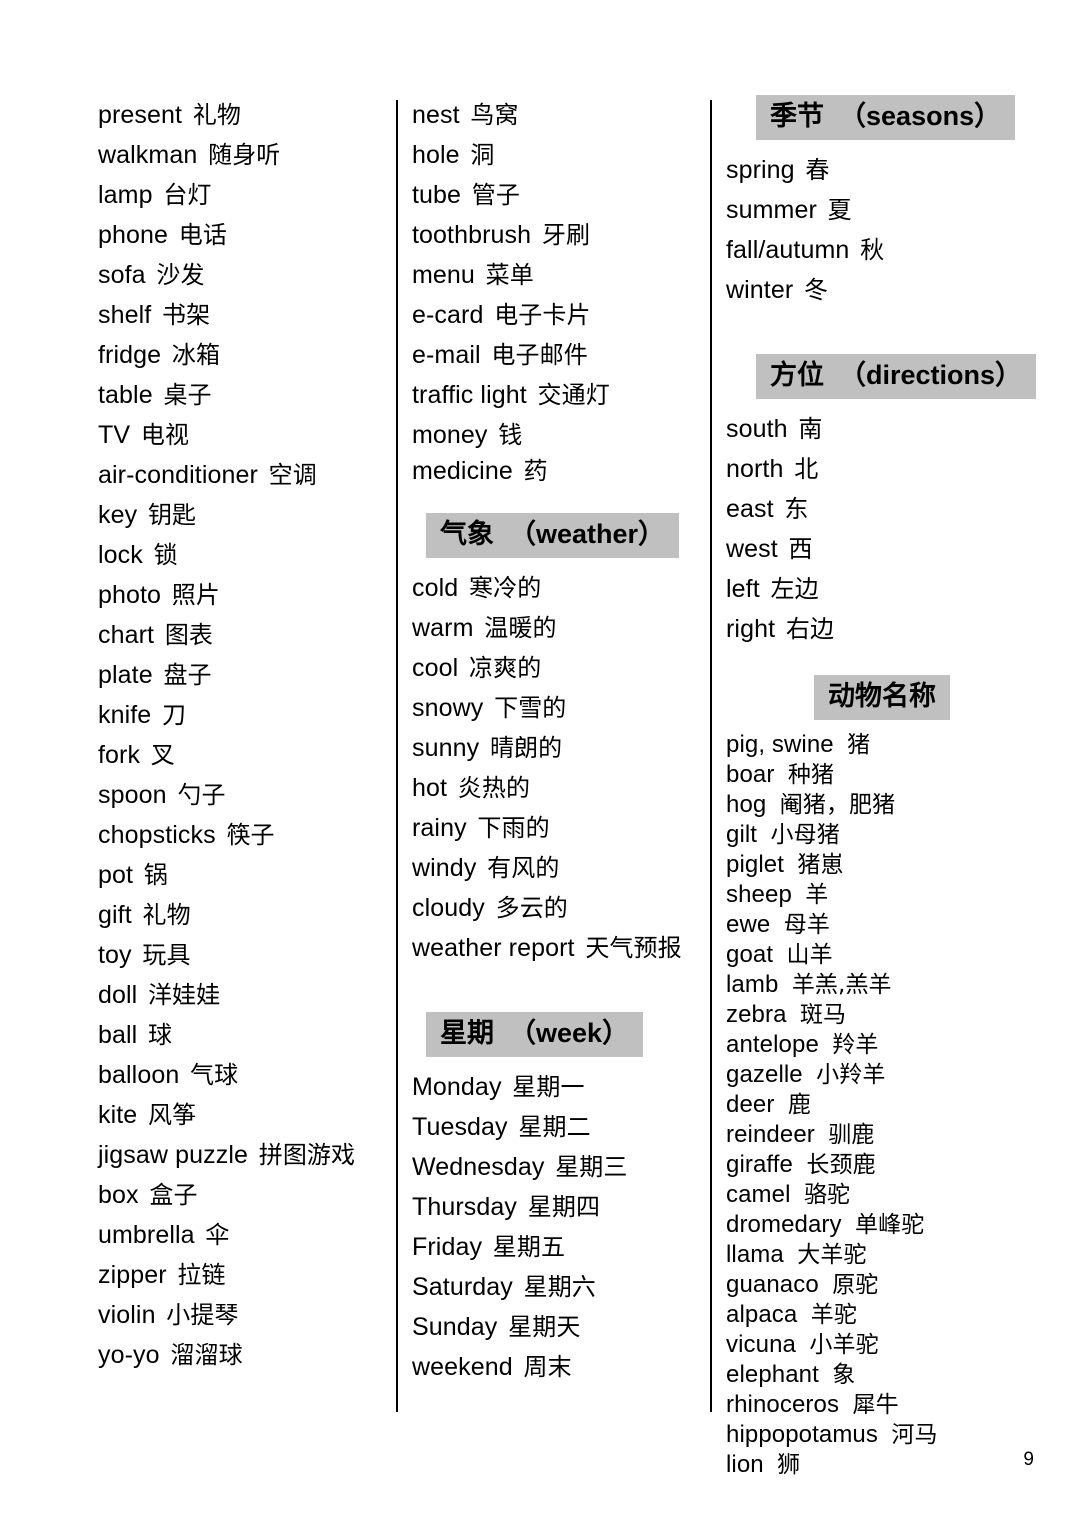  What do you see at coordinates (758, 1194) in the screenshot?
I see `entry-english: camel` at bounding box center [758, 1194].